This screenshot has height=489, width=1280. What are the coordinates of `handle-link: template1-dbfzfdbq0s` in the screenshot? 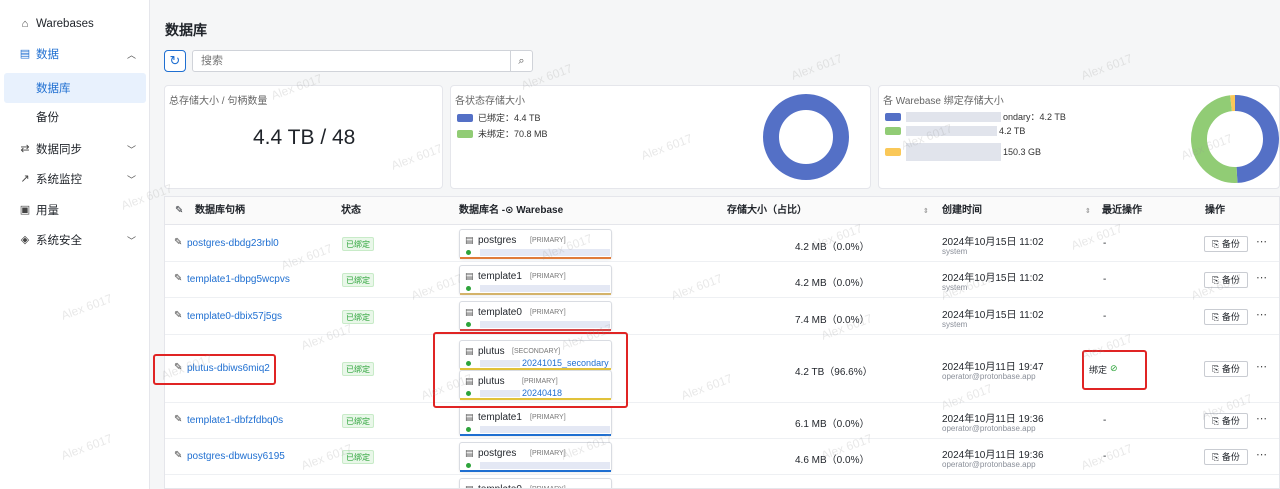 It's located at (235, 420).